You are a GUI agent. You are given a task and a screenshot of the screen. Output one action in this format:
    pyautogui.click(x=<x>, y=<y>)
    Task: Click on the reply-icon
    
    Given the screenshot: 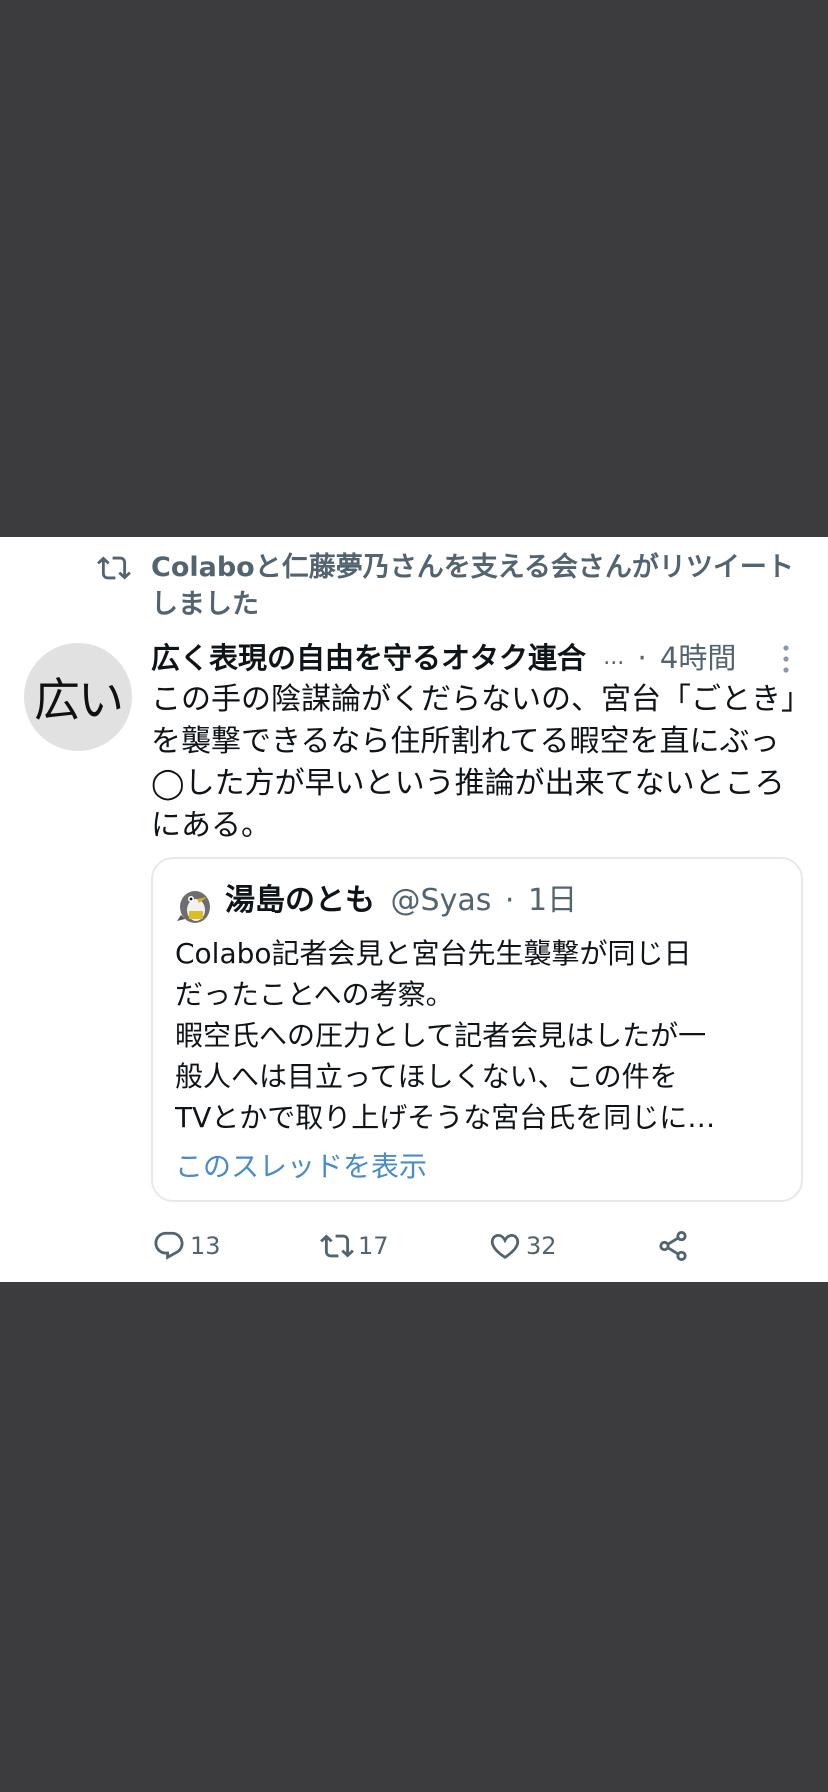 What is the action you would take?
    pyautogui.click(x=169, y=1245)
    